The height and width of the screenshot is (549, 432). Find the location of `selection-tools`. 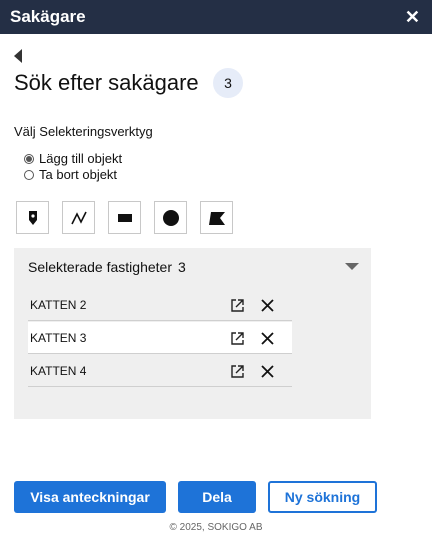

selection-tools is located at coordinates (124, 217).